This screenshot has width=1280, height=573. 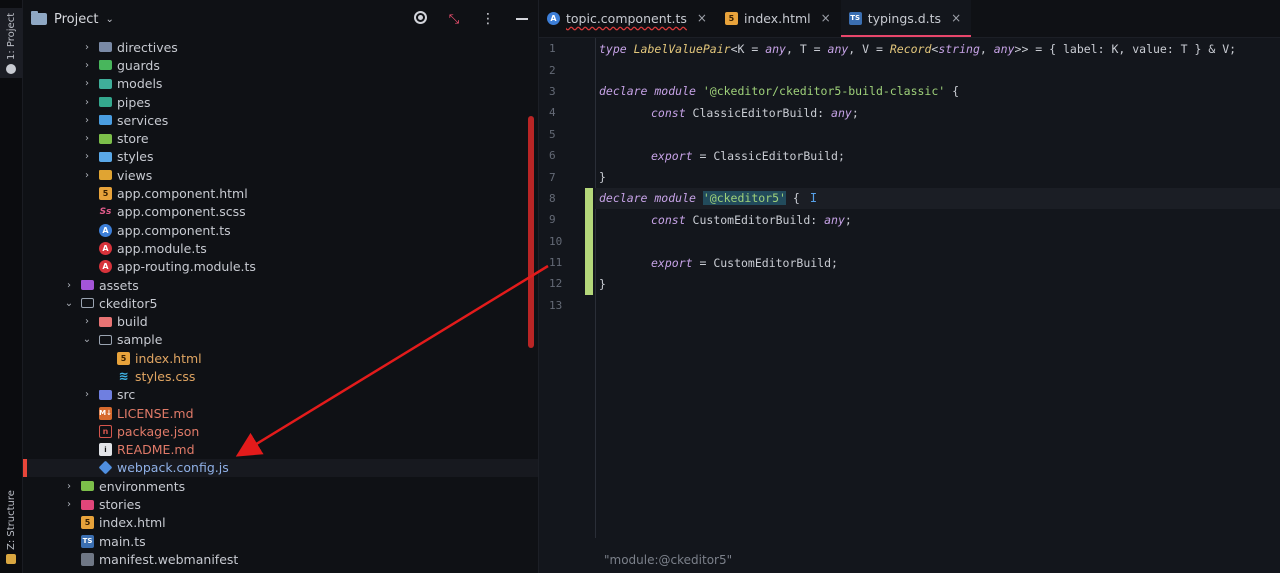 I want to click on tree-item: ›Aapp-routing.module.ts, so click(x=280, y=267).